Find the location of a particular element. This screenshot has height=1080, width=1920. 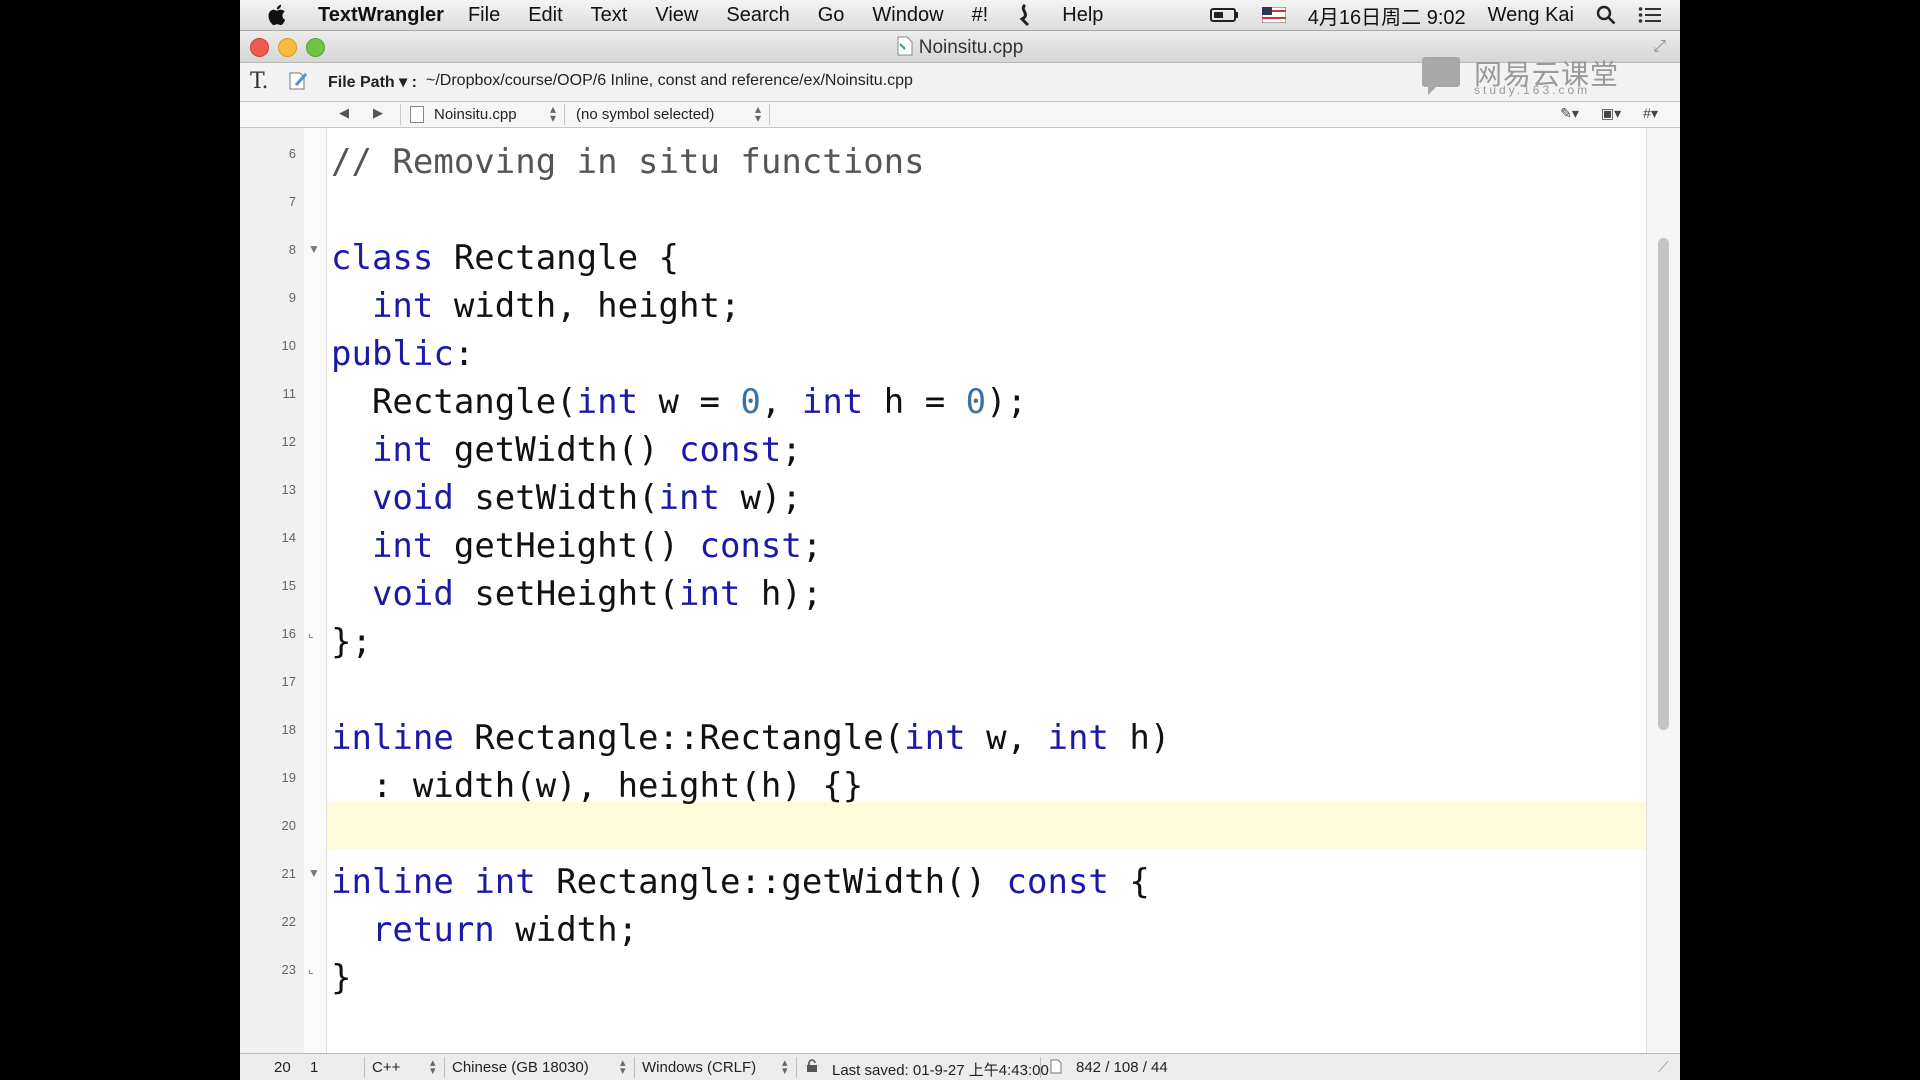

resize-grip-icon: ⟋ is located at coordinates (1663, 1067).